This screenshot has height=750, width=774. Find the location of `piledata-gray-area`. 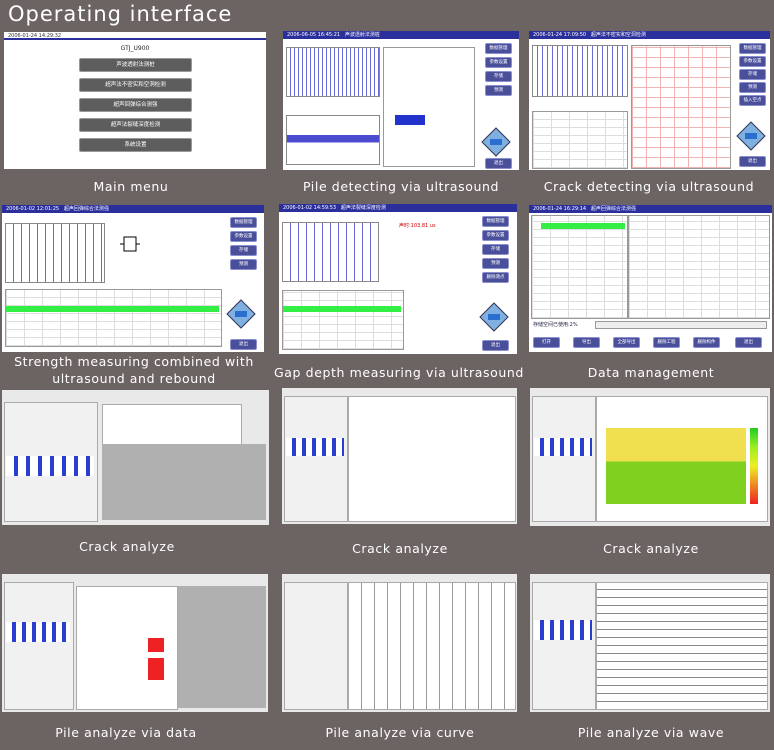

piledata-gray-area is located at coordinates (222, 647).